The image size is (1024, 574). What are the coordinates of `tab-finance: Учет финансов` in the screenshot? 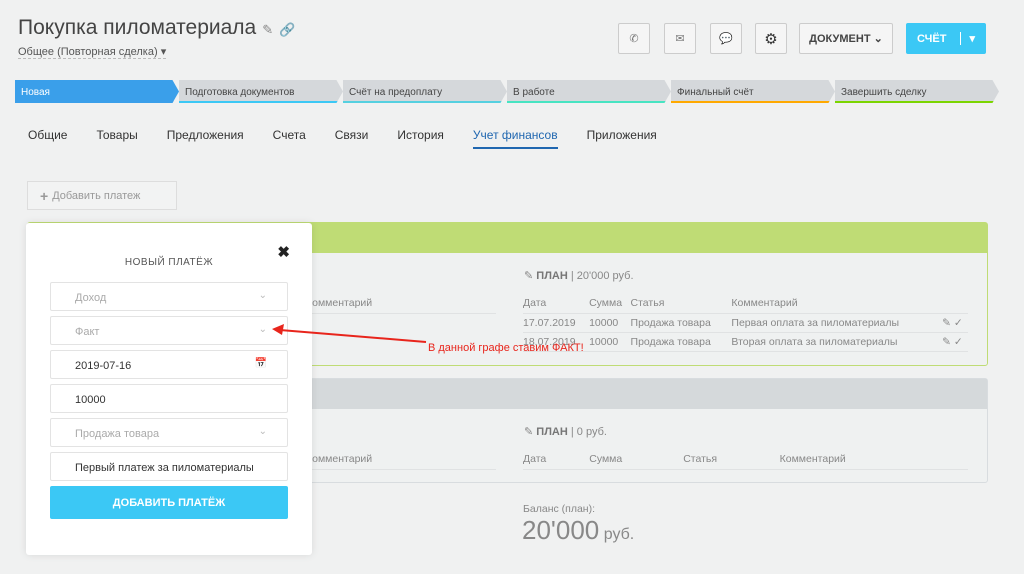 It's located at (515, 138).